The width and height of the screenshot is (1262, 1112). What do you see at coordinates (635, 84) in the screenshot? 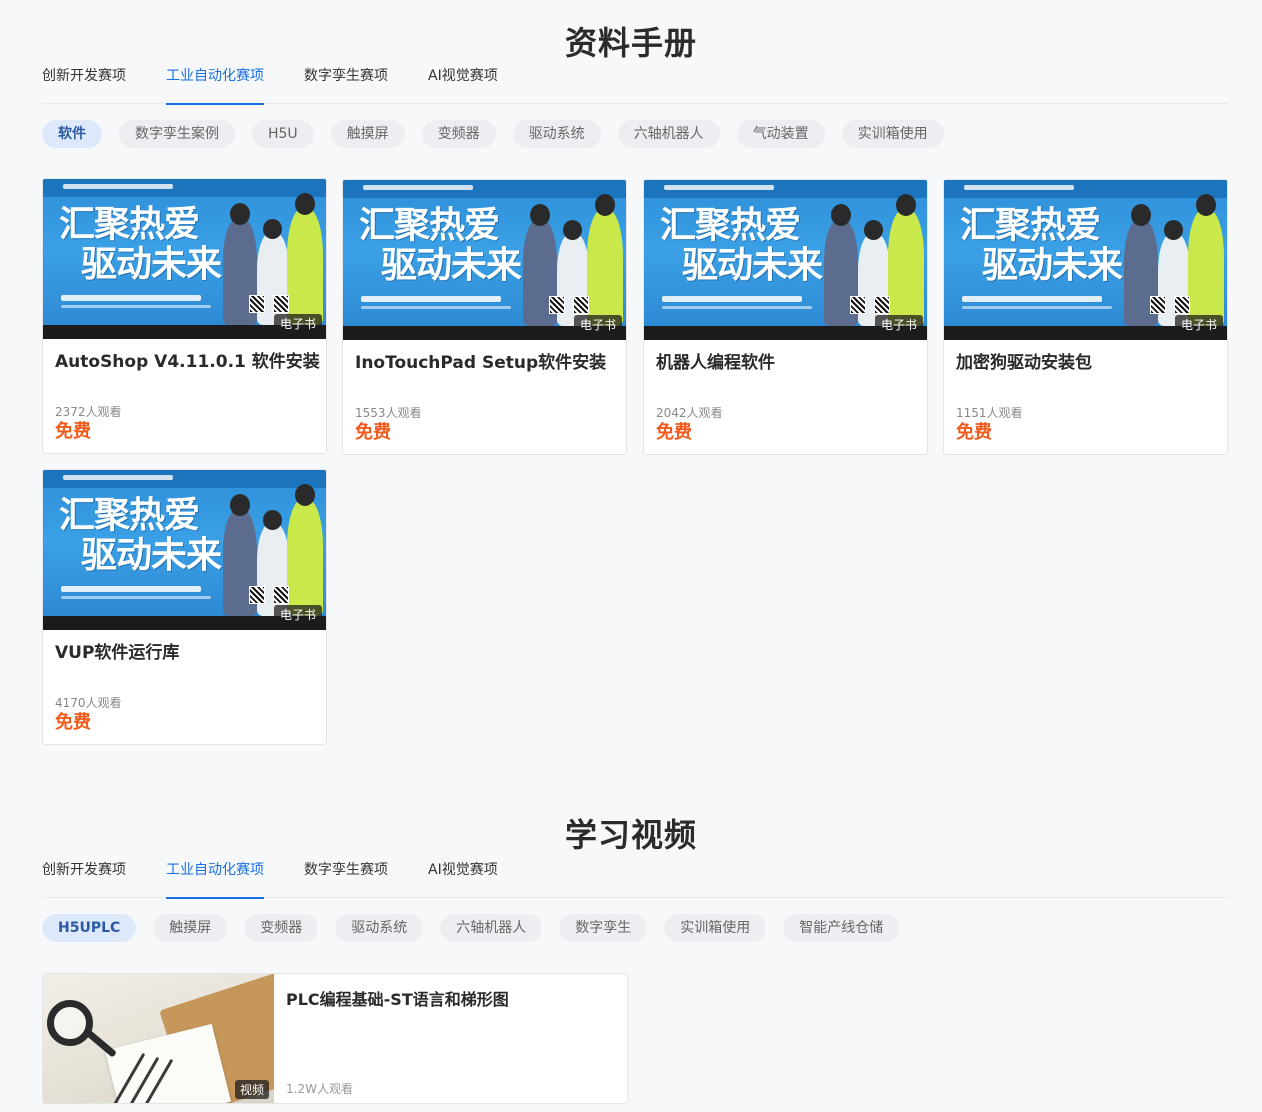
I see `manuals-tabs: 创新开发赛项 工业自动化赛项 数字孪生赛项 AI视觉赛项` at bounding box center [635, 84].